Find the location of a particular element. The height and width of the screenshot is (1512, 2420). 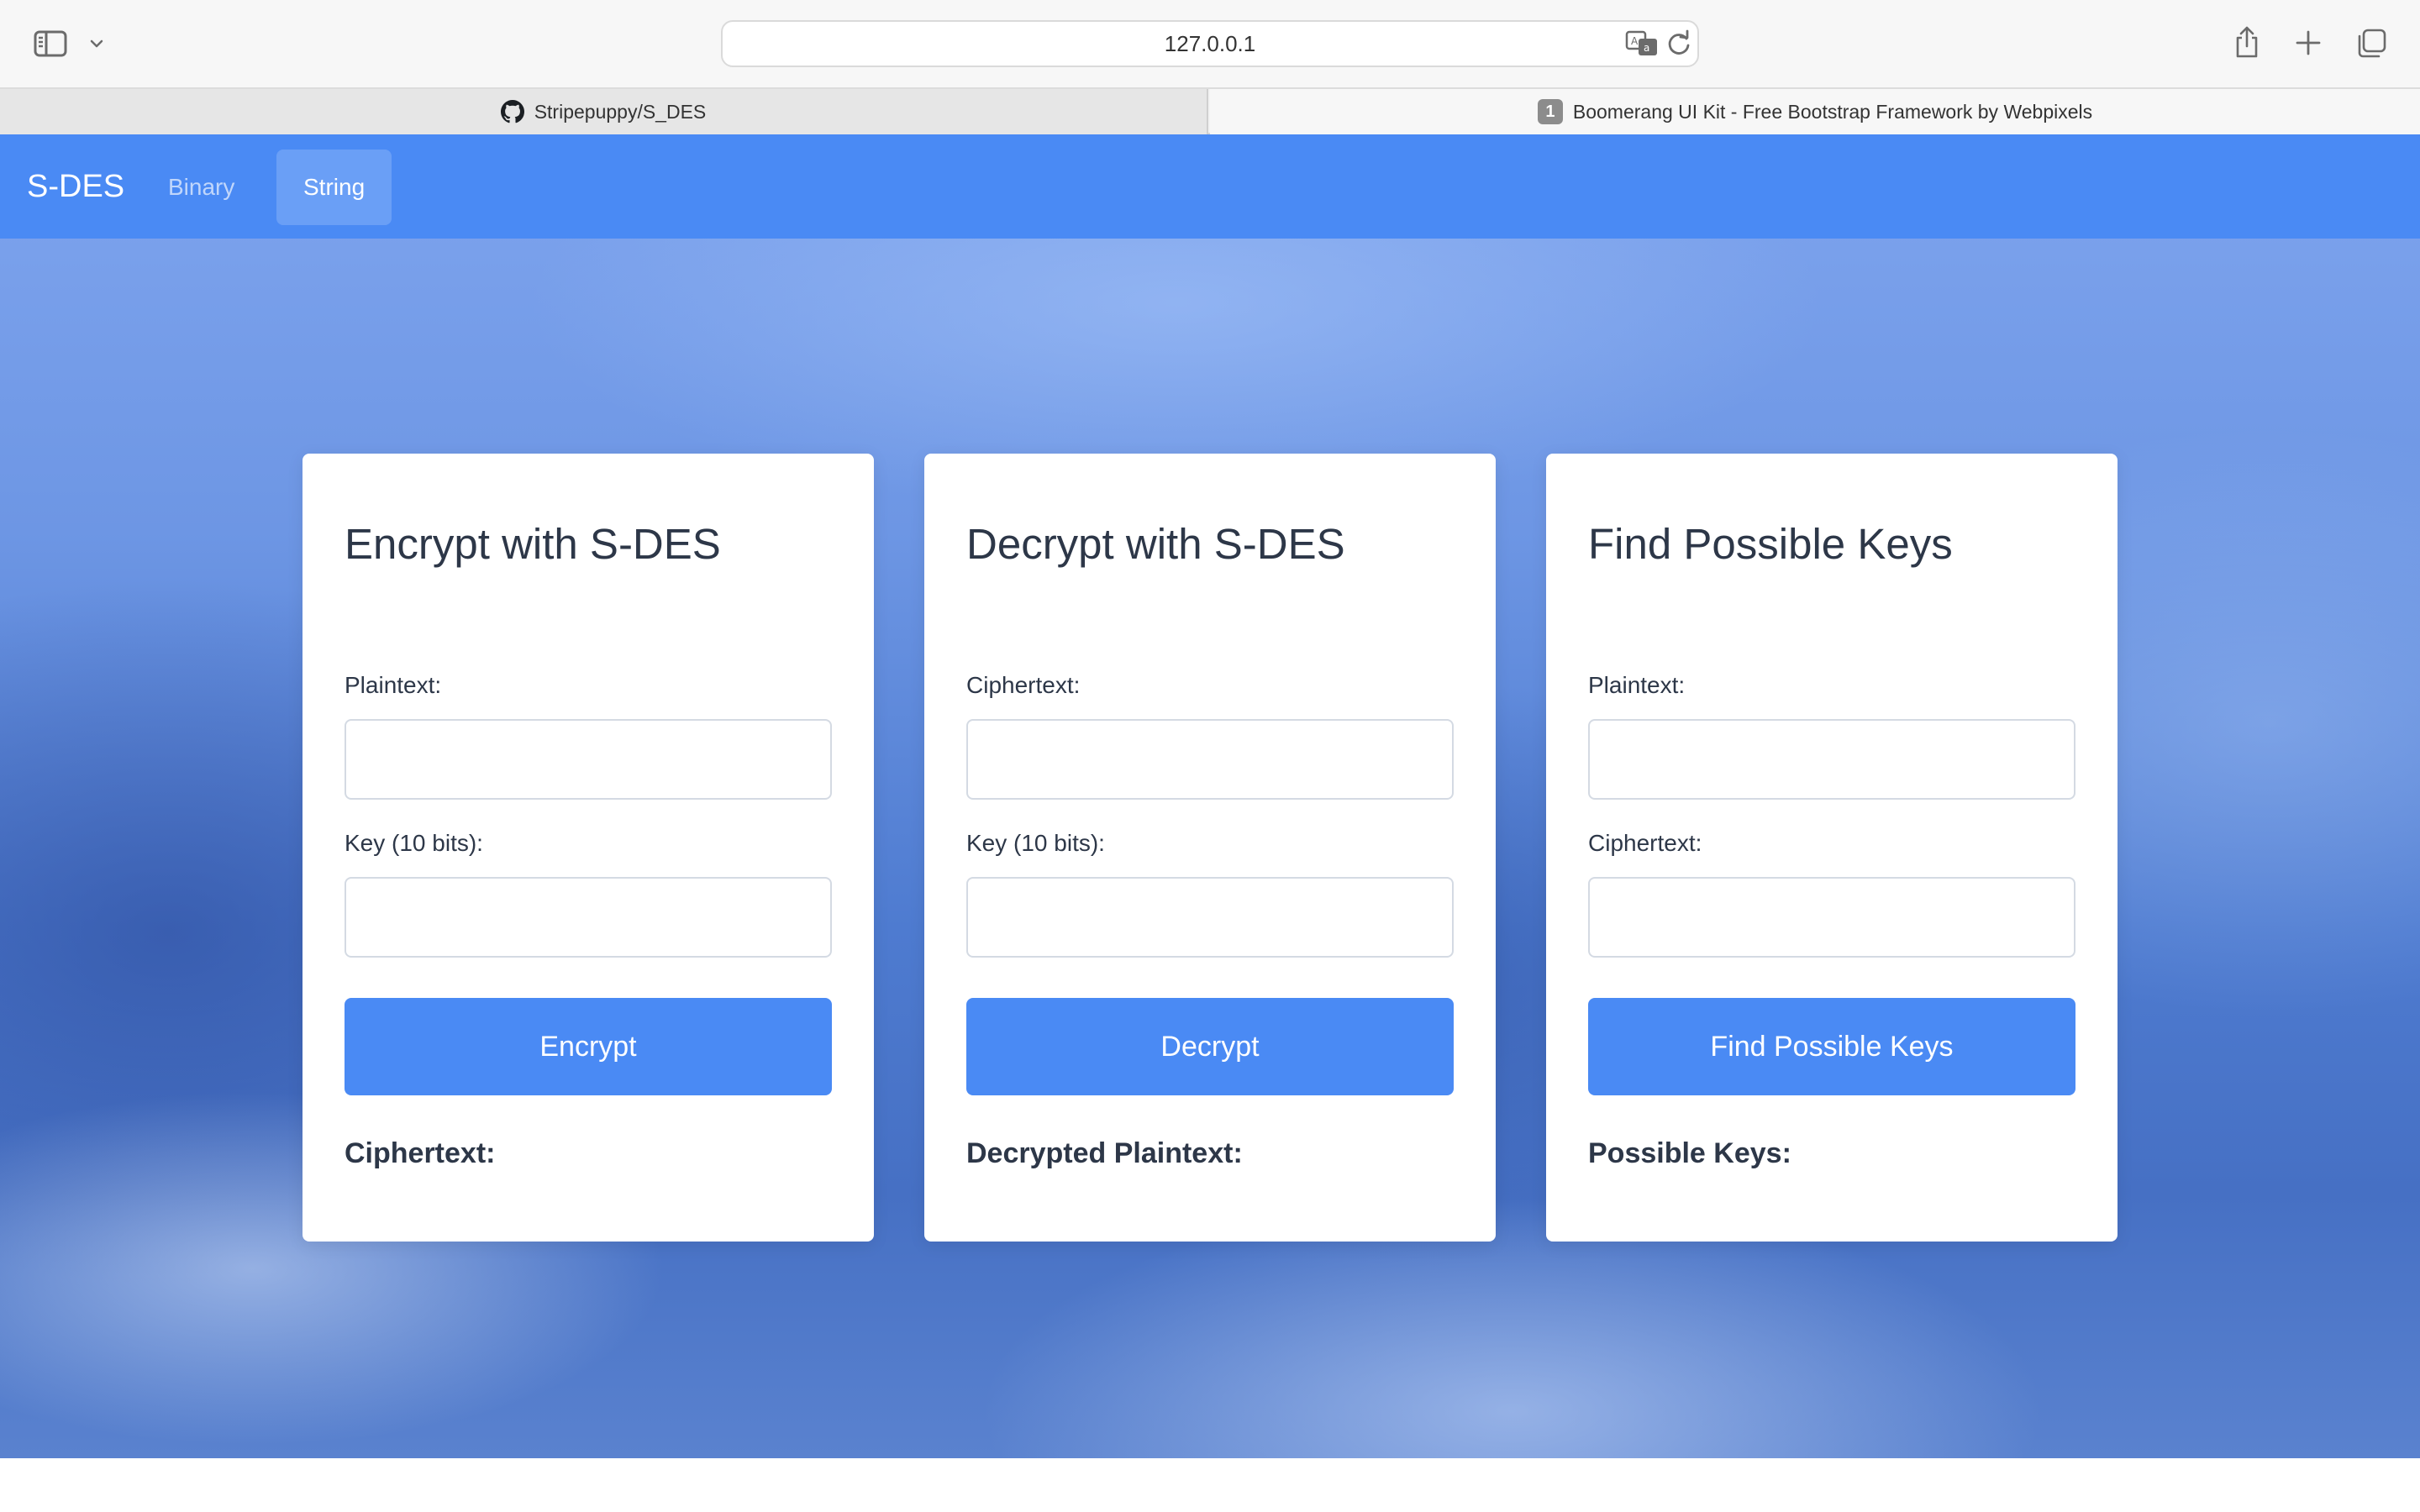

card-title: Decrypt with S-DES is located at coordinates (1155, 544).